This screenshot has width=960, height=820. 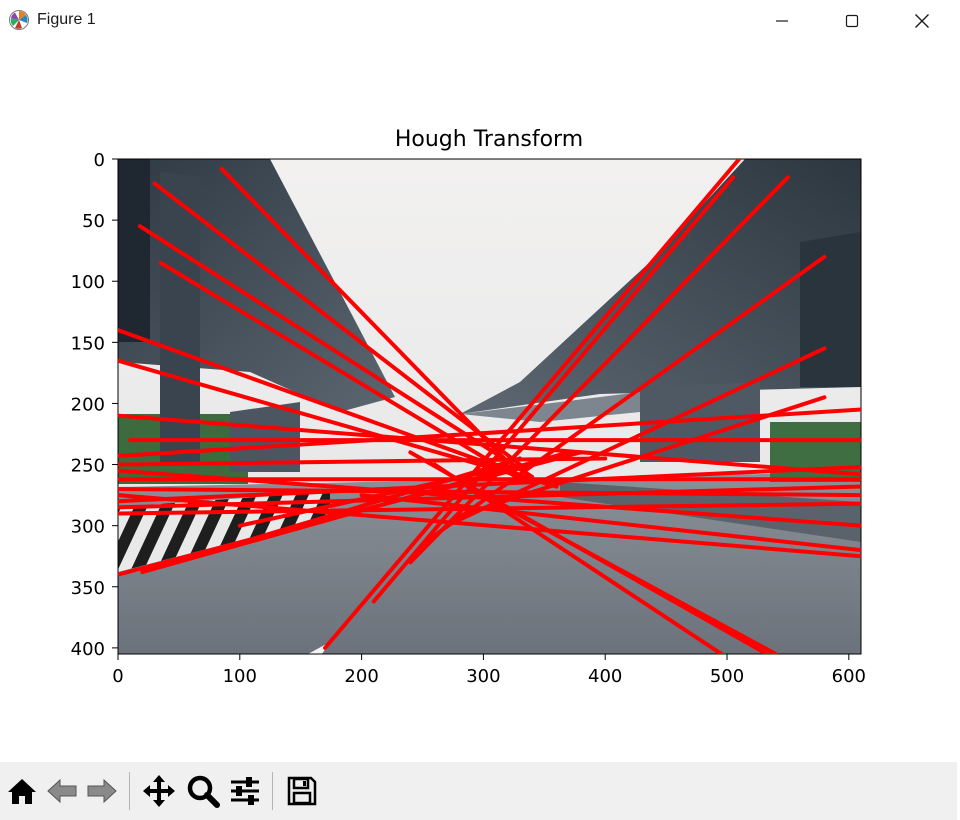 I want to click on maximize-icon, so click(x=852, y=21).